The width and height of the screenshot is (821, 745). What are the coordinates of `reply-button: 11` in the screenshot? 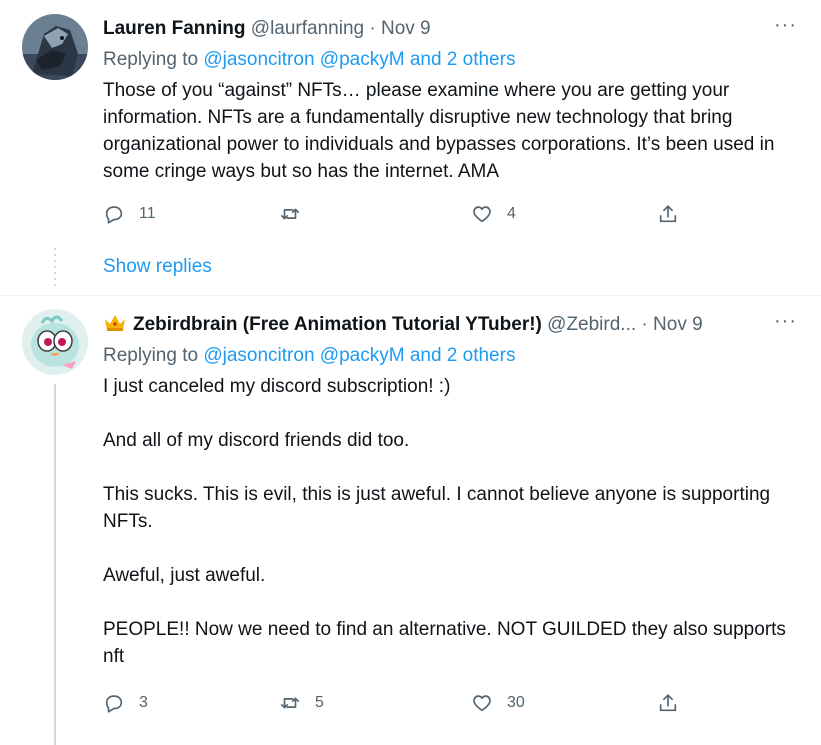 It's located at (129, 214).